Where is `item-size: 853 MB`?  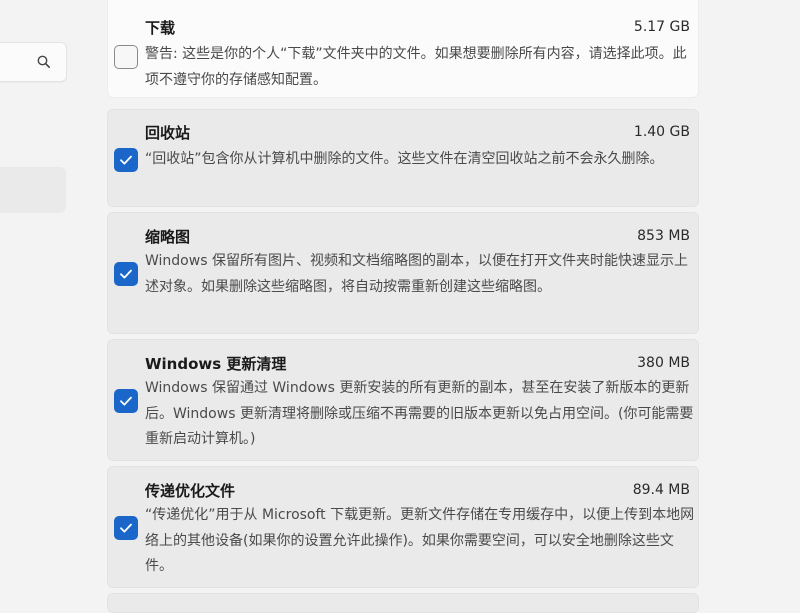
item-size: 853 MB is located at coordinates (663, 236).